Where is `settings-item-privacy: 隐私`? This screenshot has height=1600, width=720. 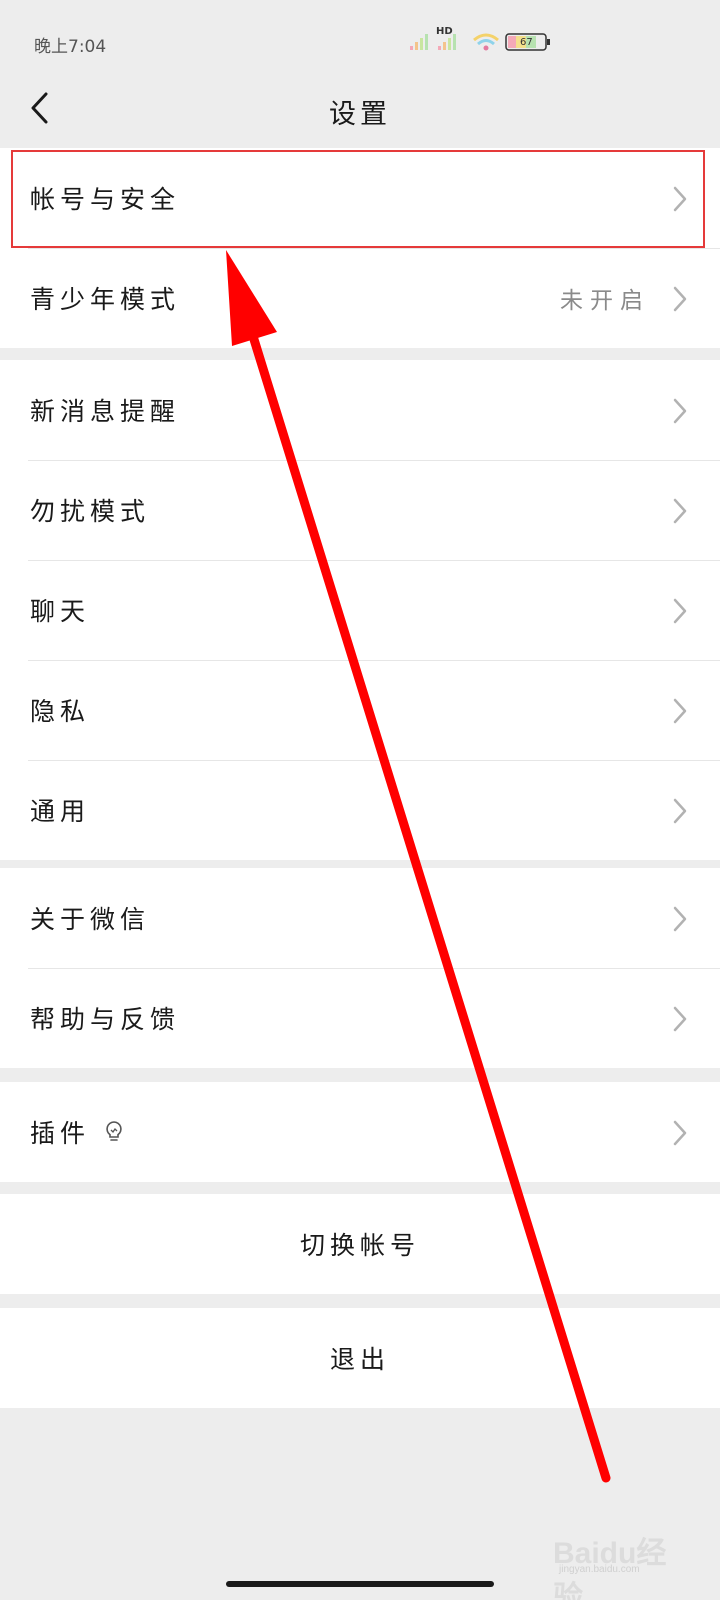
settings-item-privacy: 隐私 is located at coordinates (360, 710).